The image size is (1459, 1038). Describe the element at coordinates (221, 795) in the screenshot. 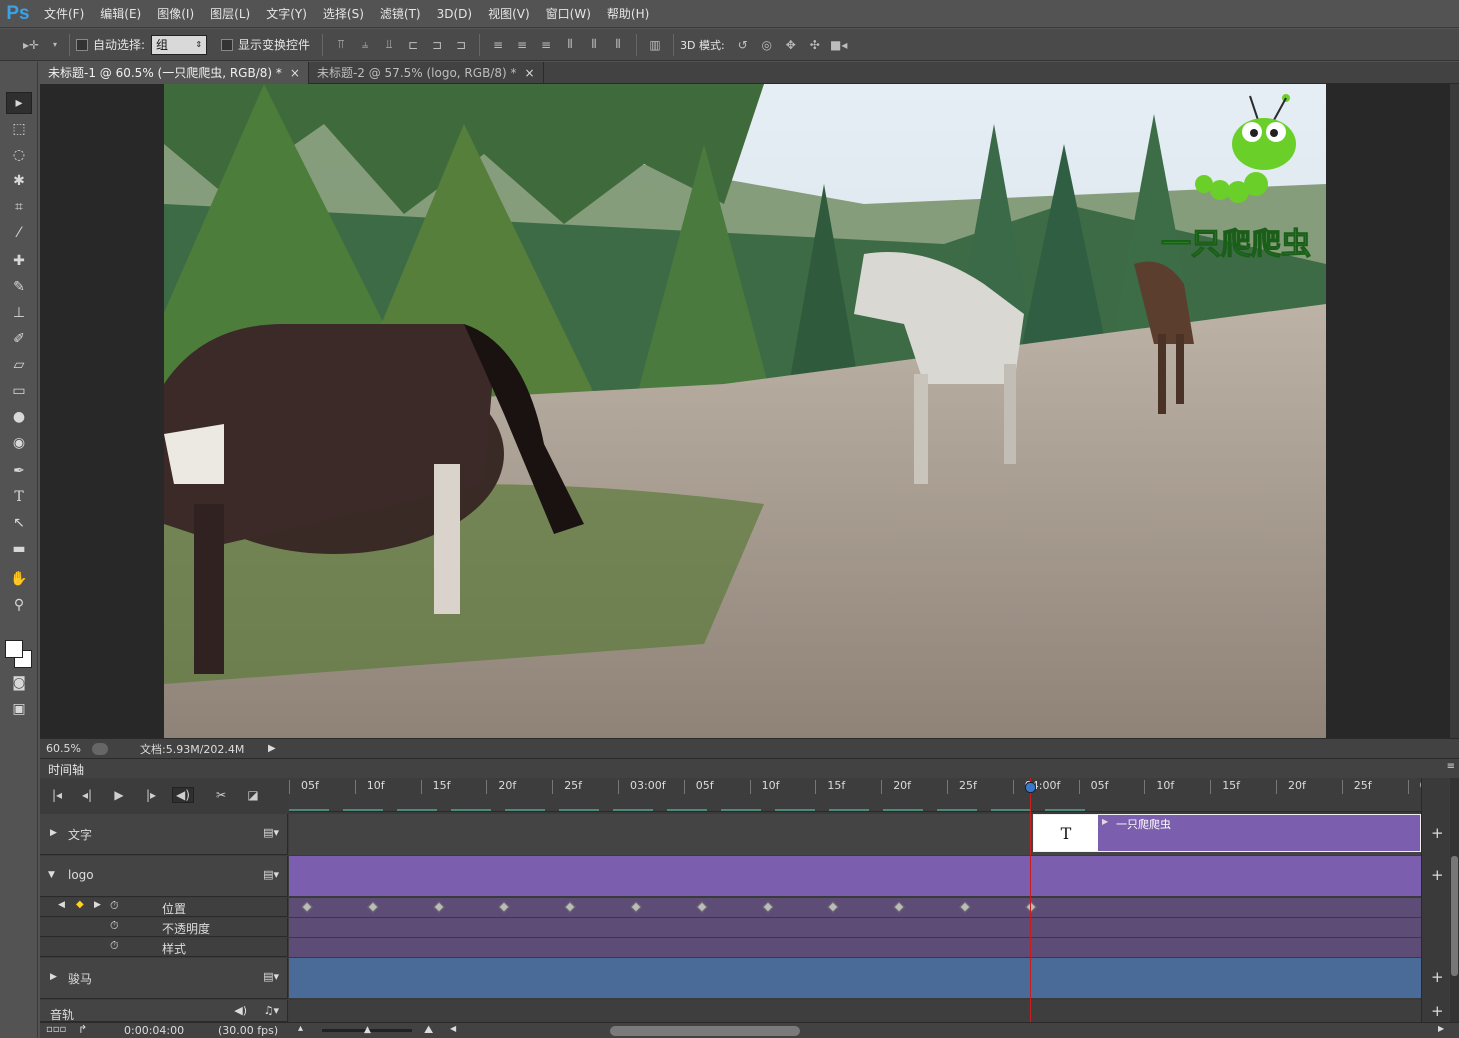

I see `split-scissors-icon: ✂` at that location.